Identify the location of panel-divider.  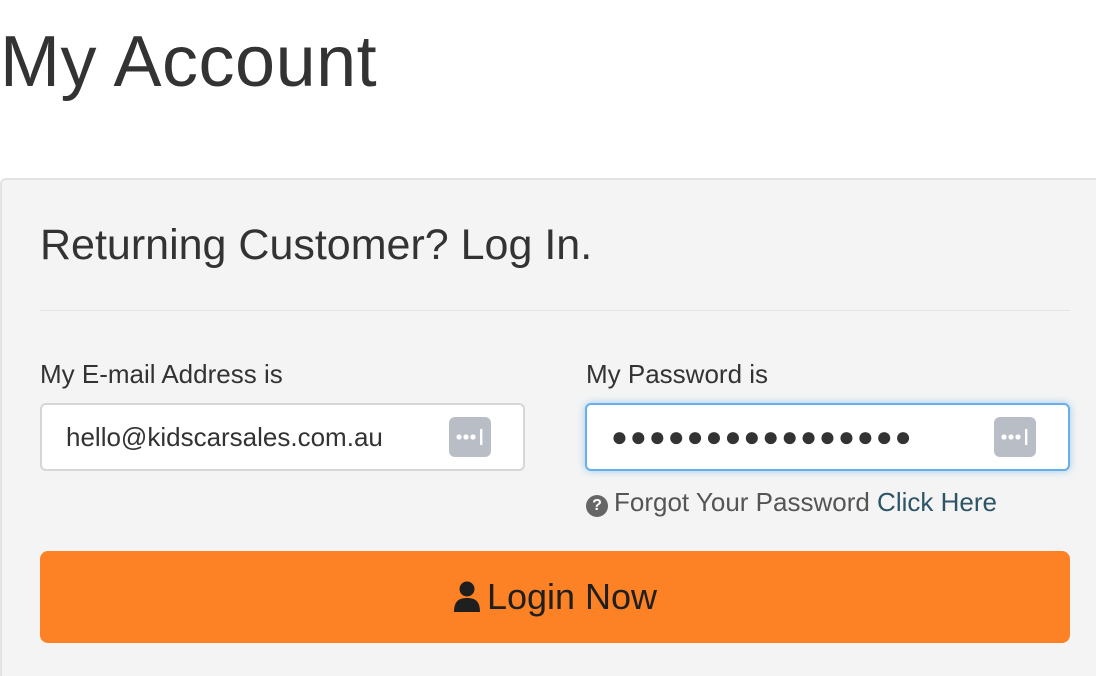
(555, 310).